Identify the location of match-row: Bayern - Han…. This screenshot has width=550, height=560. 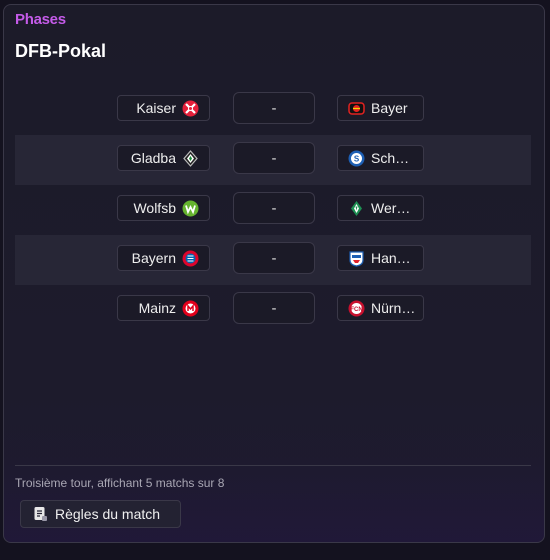
(273, 260).